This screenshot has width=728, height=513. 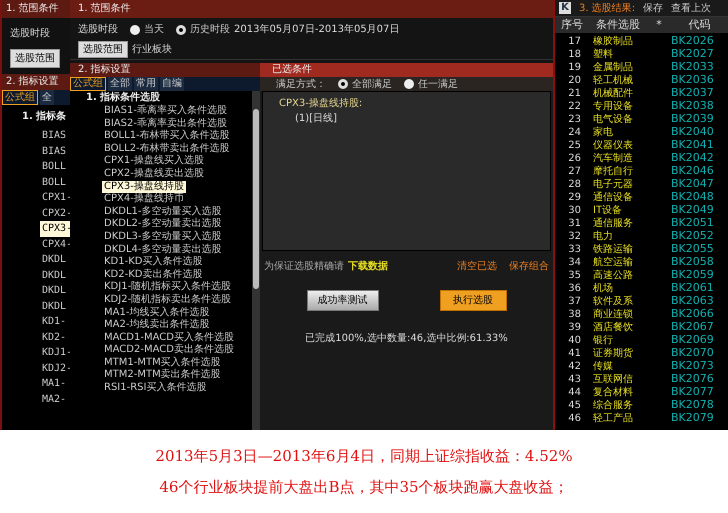 What do you see at coordinates (155, 388) in the screenshot?
I see `list-item: RSI1-RSI买入条件选股` at bounding box center [155, 388].